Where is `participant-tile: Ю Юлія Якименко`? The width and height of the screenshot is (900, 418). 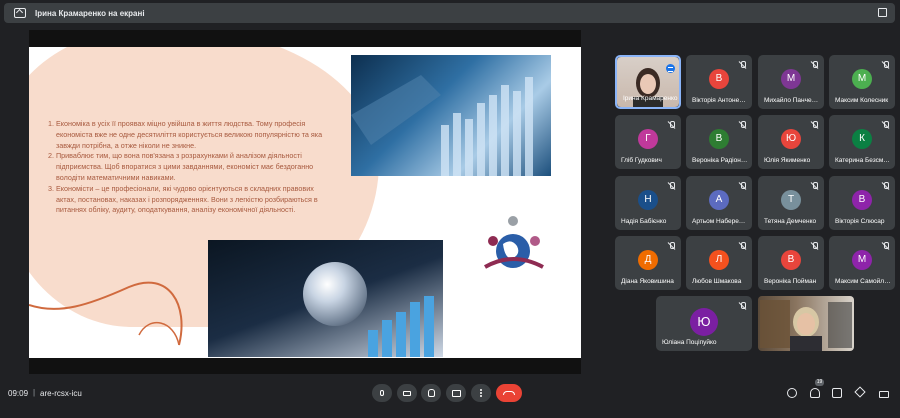 participant-tile: Ю Юлія Якименко is located at coordinates (791, 142).